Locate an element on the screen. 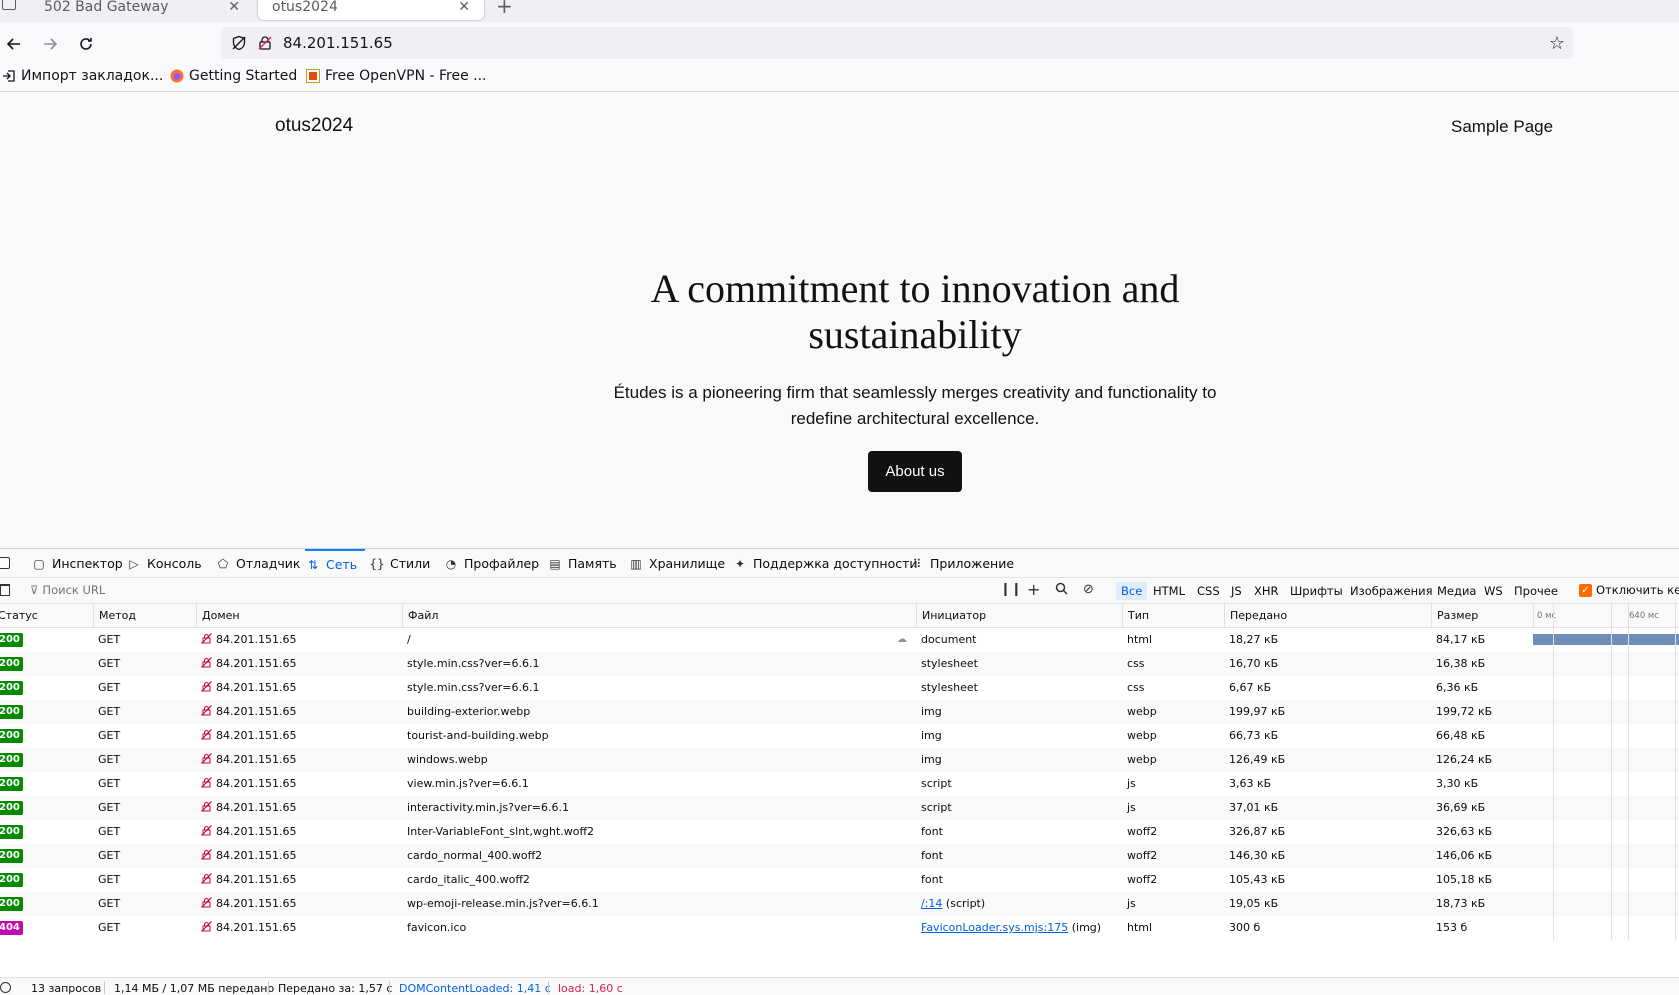  pause-icon: ❙❙ is located at coordinates (1011, 589).